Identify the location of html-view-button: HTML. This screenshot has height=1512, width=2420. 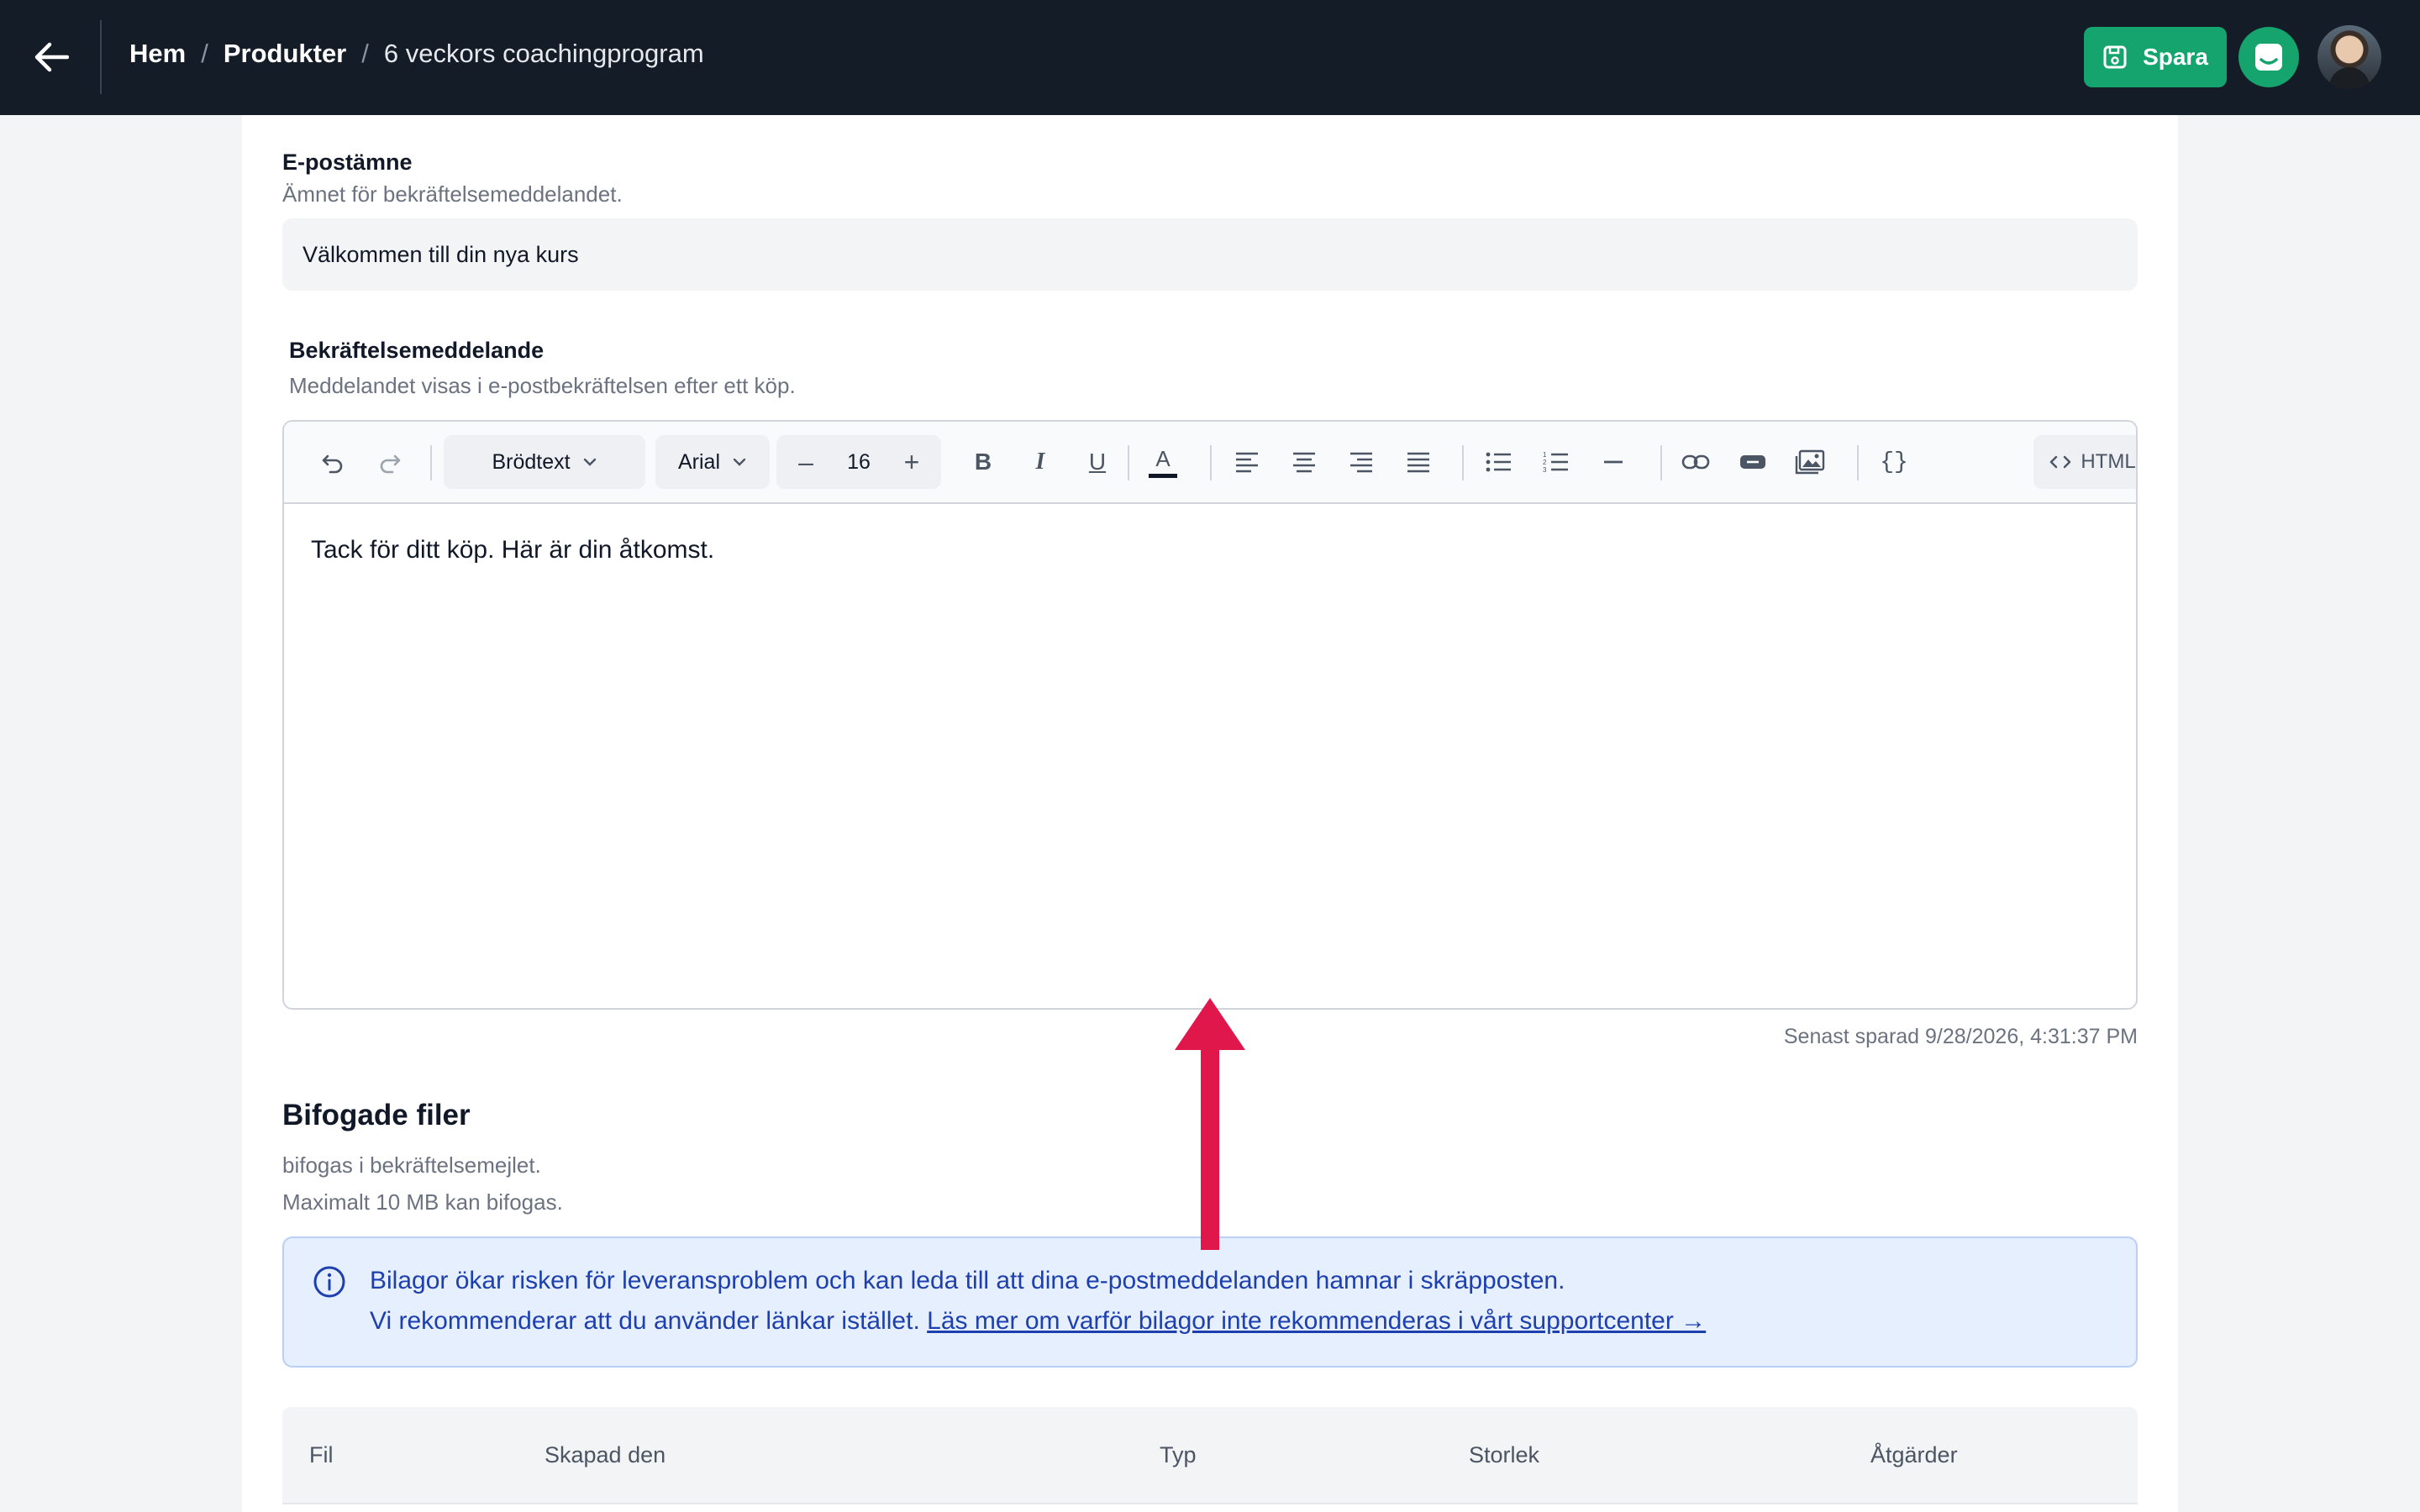
(2085, 462).